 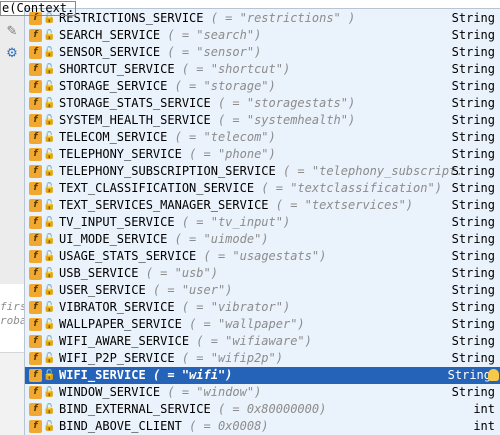 What do you see at coordinates (493, 375) in the screenshot?
I see `lightbulb-icon` at bounding box center [493, 375].